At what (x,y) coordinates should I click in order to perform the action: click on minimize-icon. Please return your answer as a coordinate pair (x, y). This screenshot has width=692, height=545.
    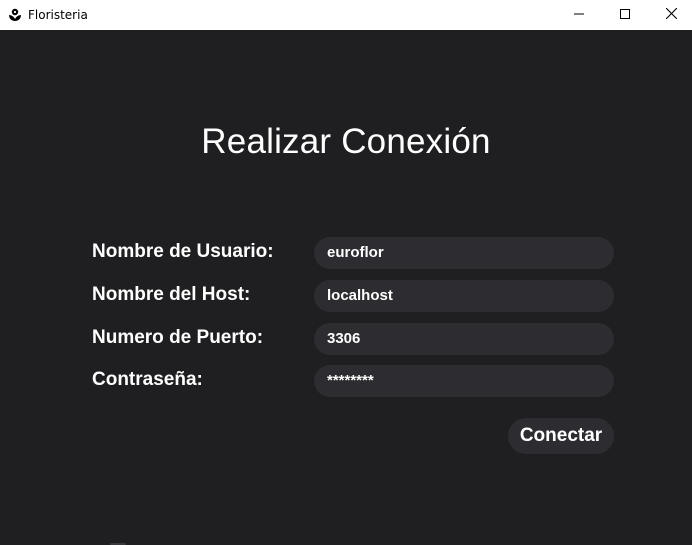
    Looking at the image, I should click on (579, 15).